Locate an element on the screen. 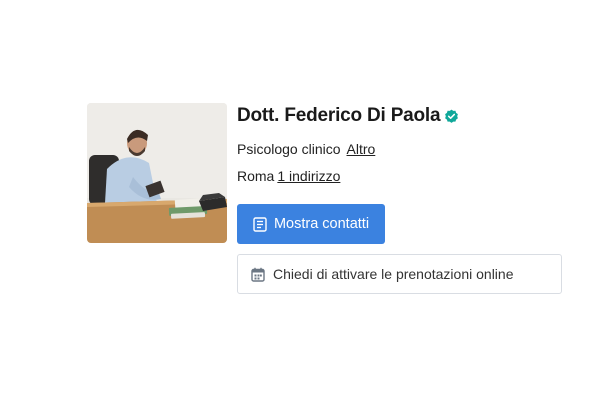 Image resolution: width=600 pixels, height=400 pixels. specialty-row: Psicologo clinico Altro is located at coordinates (401, 149).